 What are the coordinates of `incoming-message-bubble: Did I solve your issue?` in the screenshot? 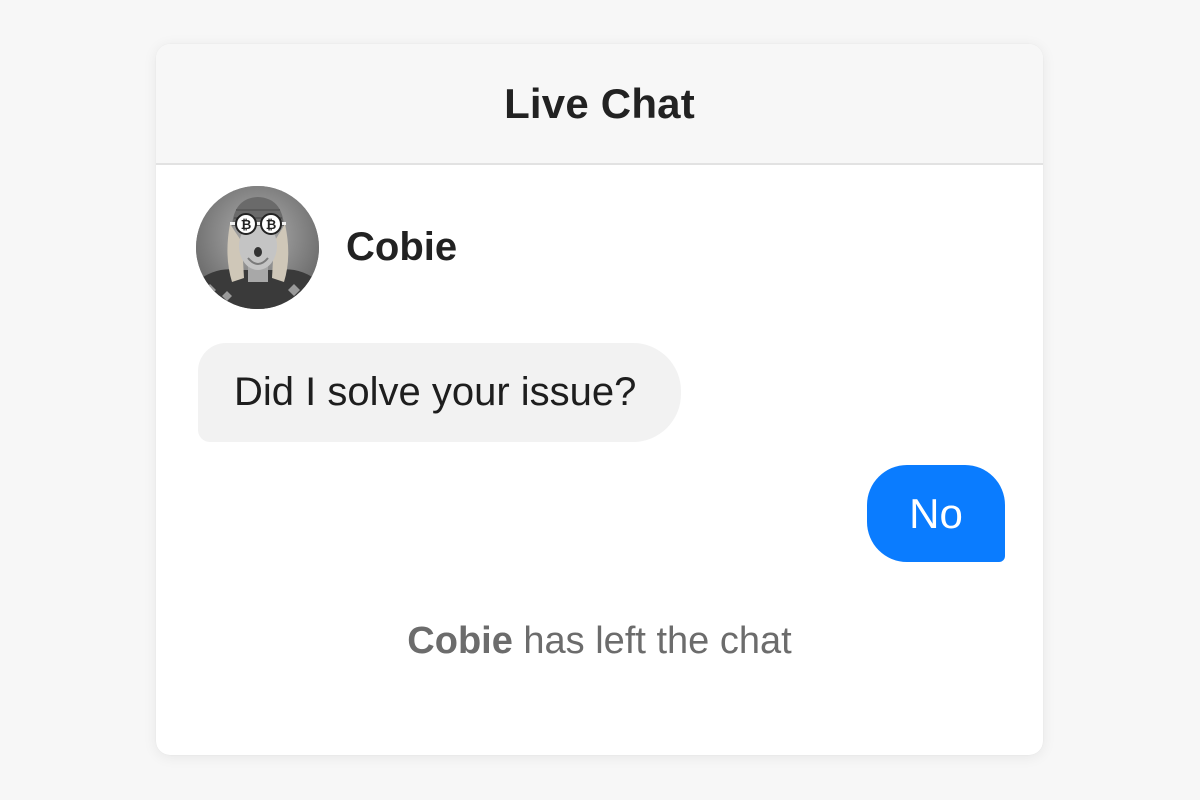 It's located at (440, 392).